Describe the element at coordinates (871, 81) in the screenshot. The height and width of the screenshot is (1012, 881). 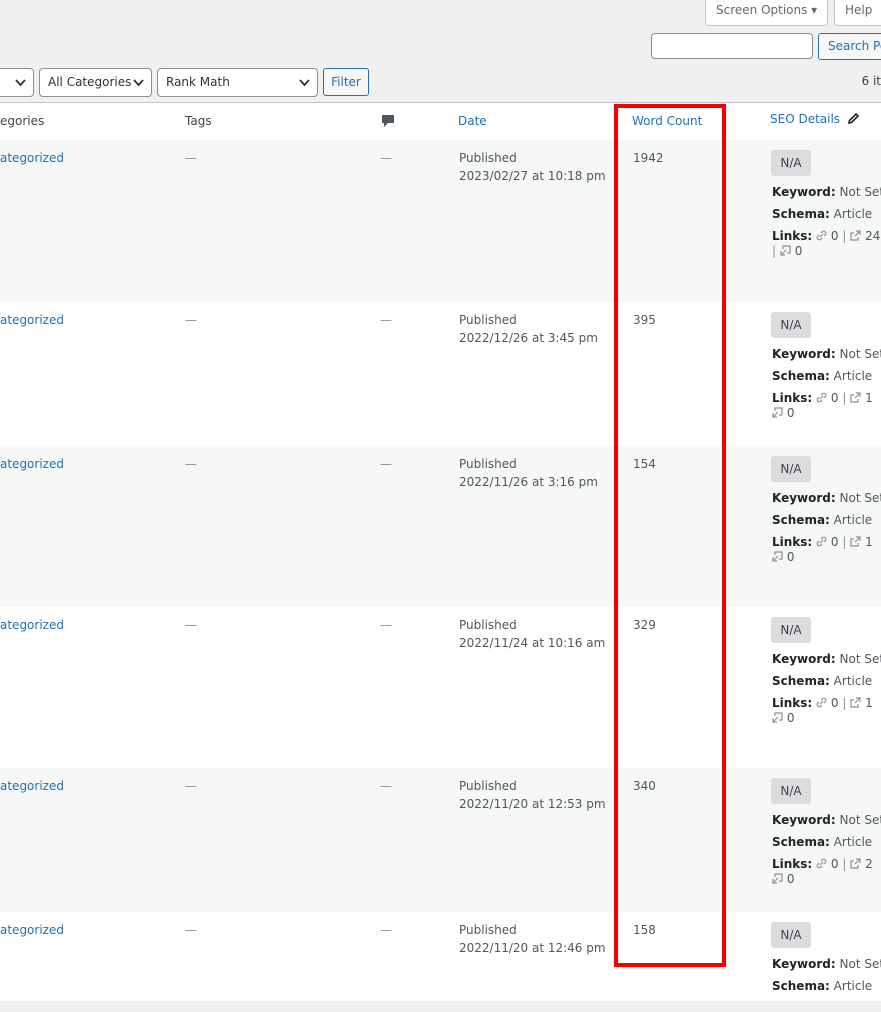
I see `items-count: 6 it` at that location.